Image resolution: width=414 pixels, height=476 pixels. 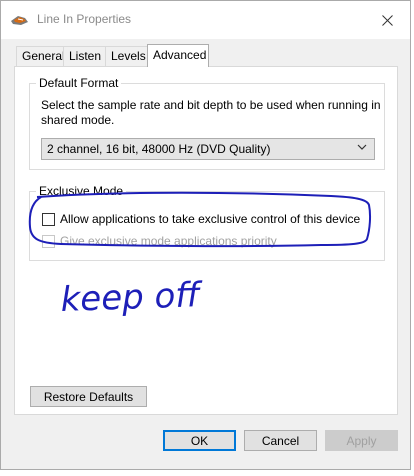 I want to click on window-title: Line In Properties, so click(x=84, y=19).